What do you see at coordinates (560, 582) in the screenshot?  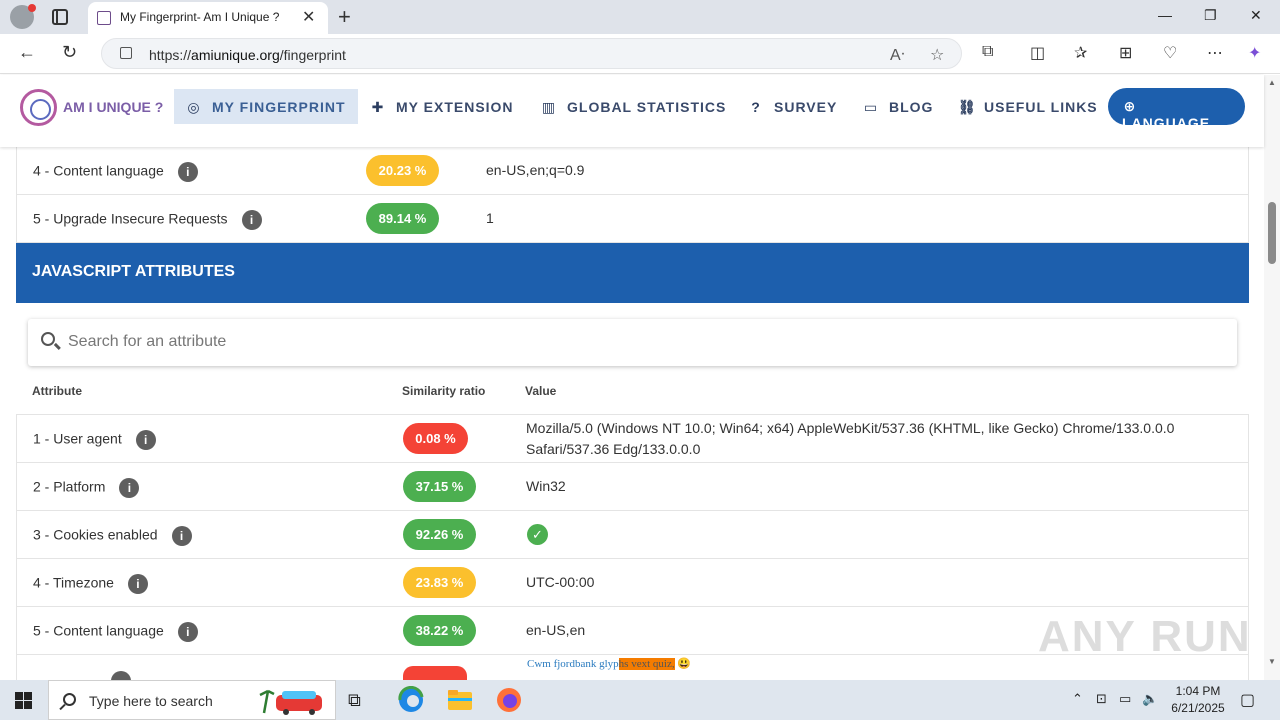 I see `attribute-value: UTC-00:00` at bounding box center [560, 582].